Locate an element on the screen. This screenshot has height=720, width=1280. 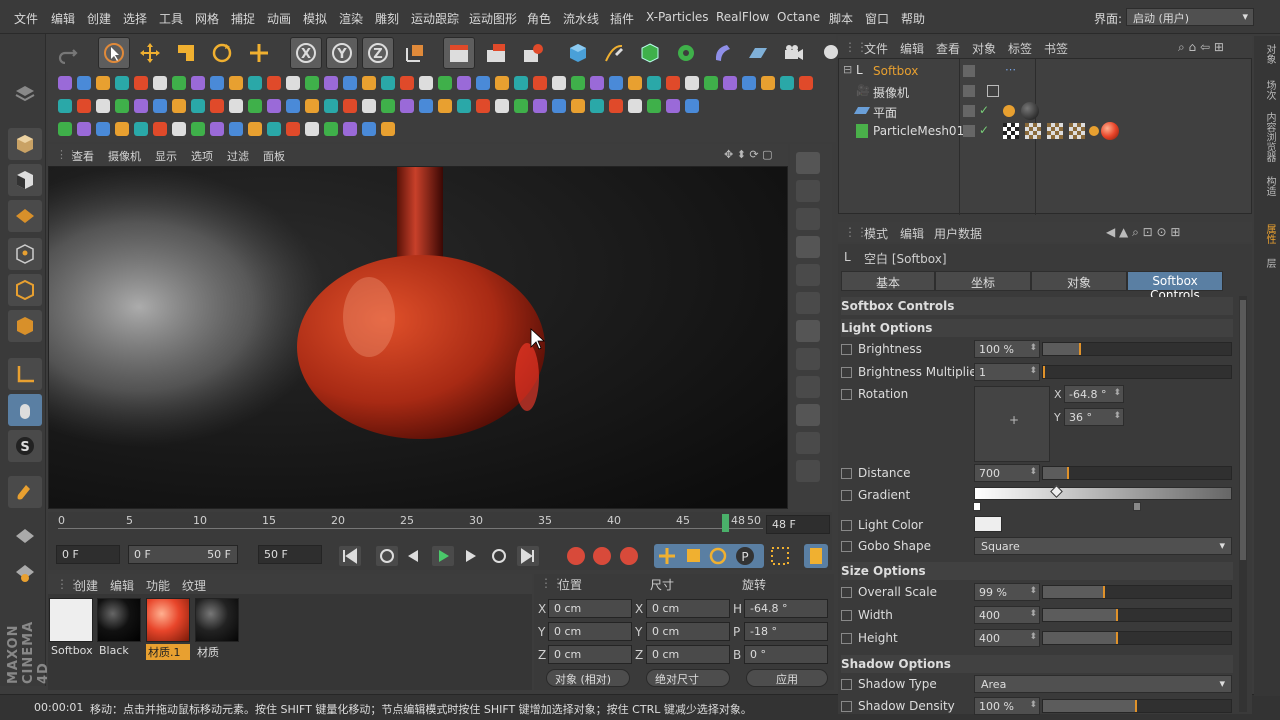
am-menu-edit: 编辑 is located at coordinates (912, 233).